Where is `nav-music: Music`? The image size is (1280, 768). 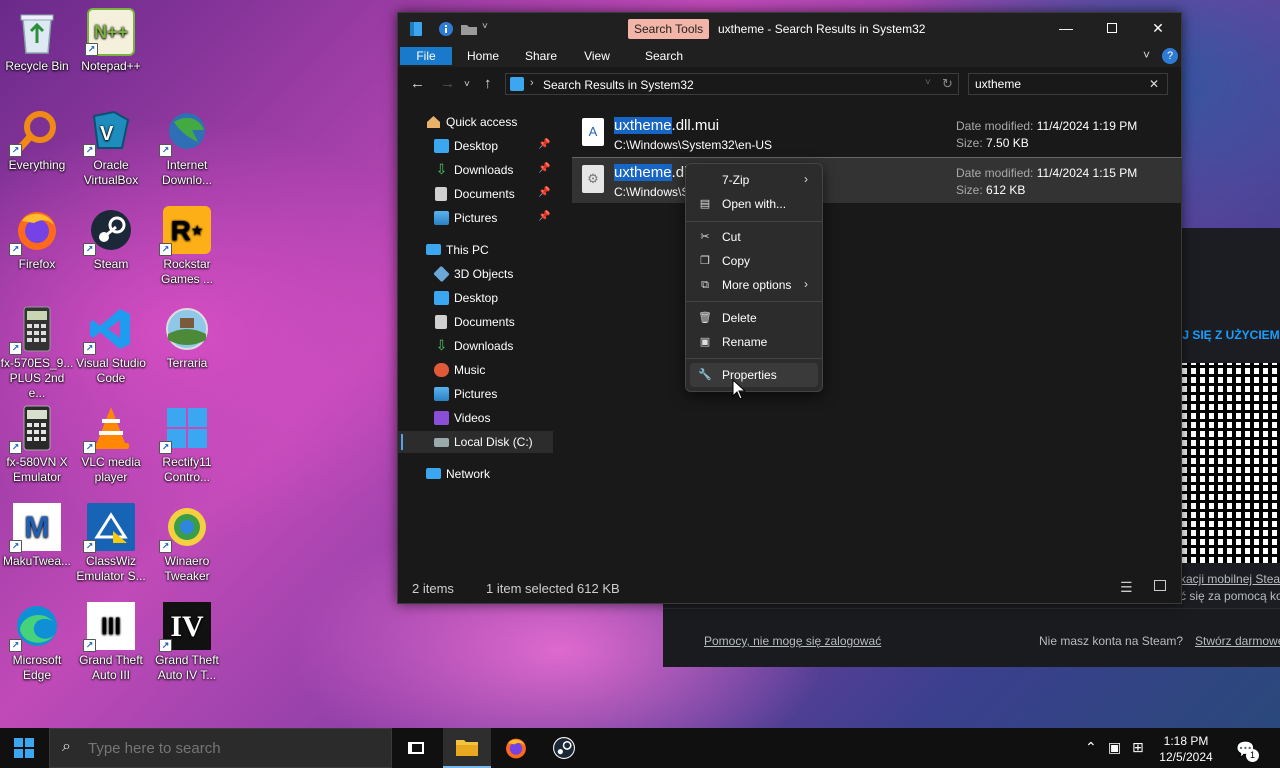
nav-music: Music is located at coordinates (475, 370).